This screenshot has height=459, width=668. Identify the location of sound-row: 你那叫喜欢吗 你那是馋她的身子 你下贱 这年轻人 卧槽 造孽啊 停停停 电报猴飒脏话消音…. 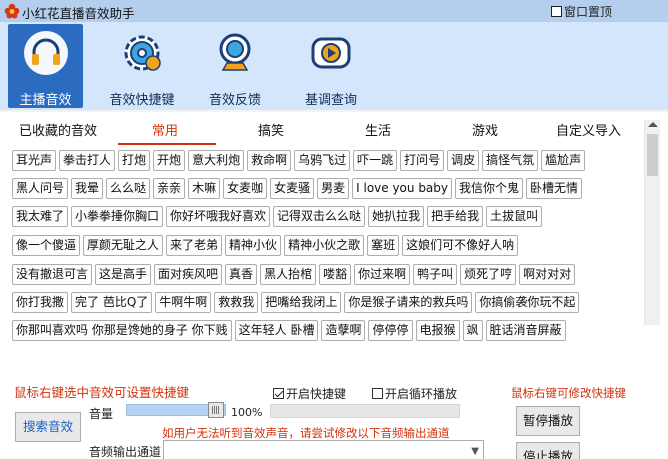
(290, 330).